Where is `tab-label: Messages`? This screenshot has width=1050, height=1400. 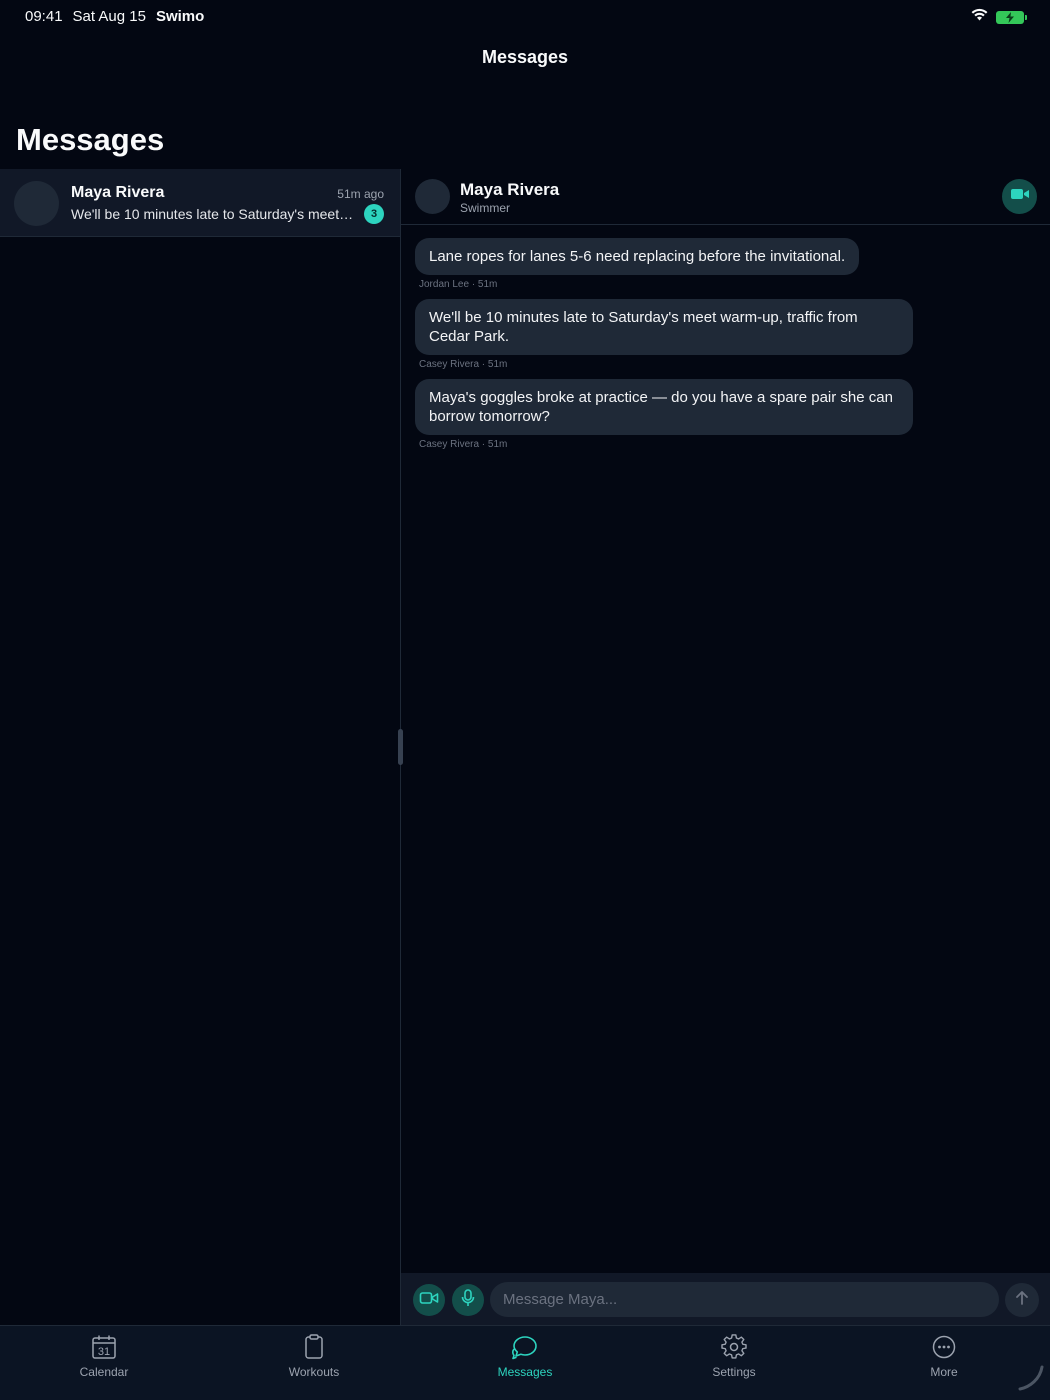
tab-label: Messages is located at coordinates (525, 1372).